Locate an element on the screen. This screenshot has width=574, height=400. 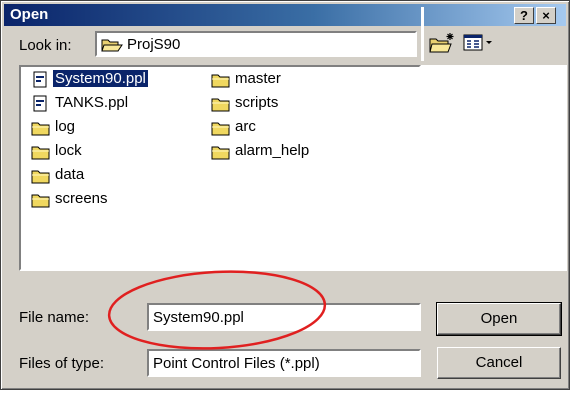
white-overlay is located at coordinates (494, 168).